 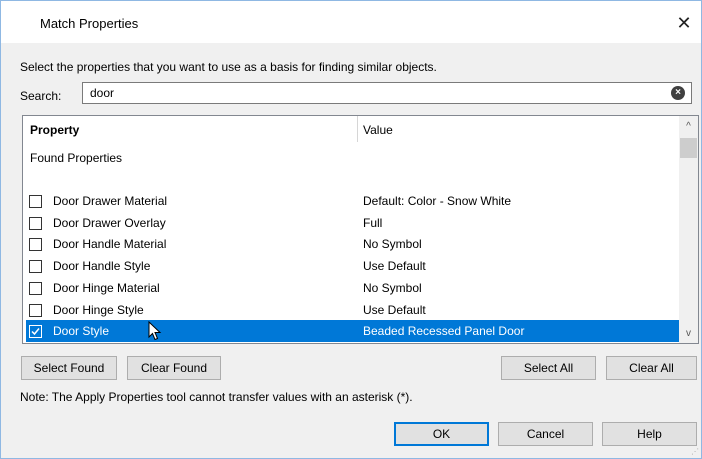 What do you see at coordinates (378, 130) in the screenshot?
I see `column-header-value: Value` at bounding box center [378, 130].